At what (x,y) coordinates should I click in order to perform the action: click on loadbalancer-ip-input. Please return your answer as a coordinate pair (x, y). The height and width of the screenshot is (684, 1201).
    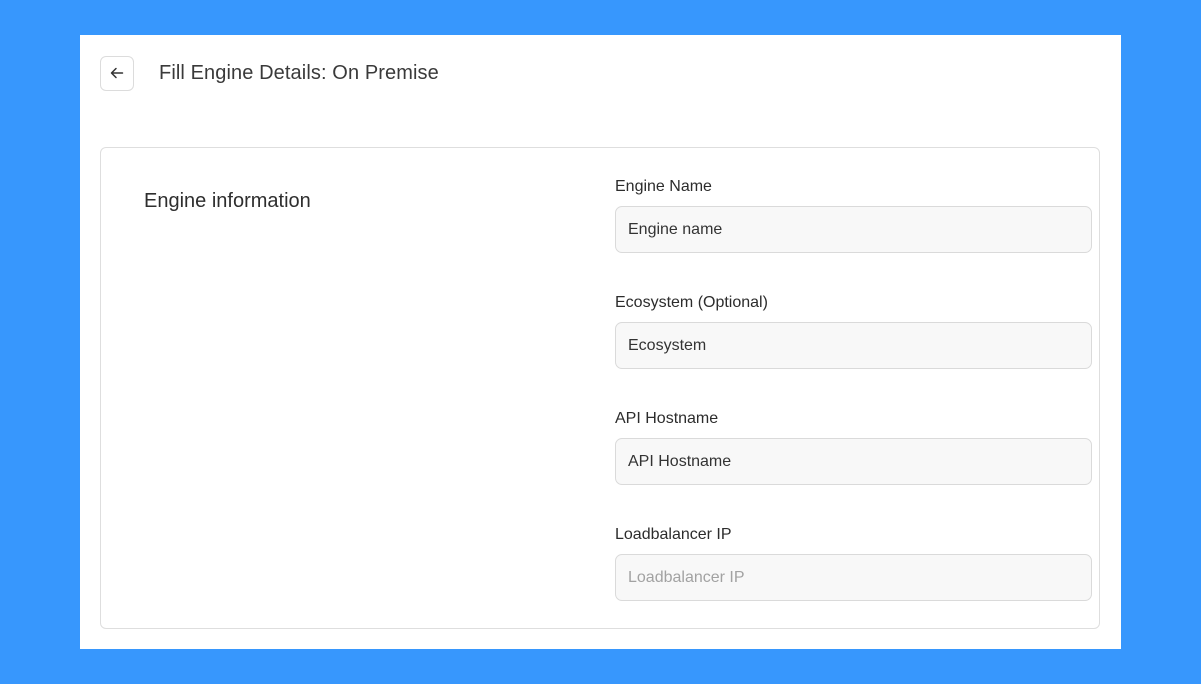
    Looking at the image, I should click on (853, 577).